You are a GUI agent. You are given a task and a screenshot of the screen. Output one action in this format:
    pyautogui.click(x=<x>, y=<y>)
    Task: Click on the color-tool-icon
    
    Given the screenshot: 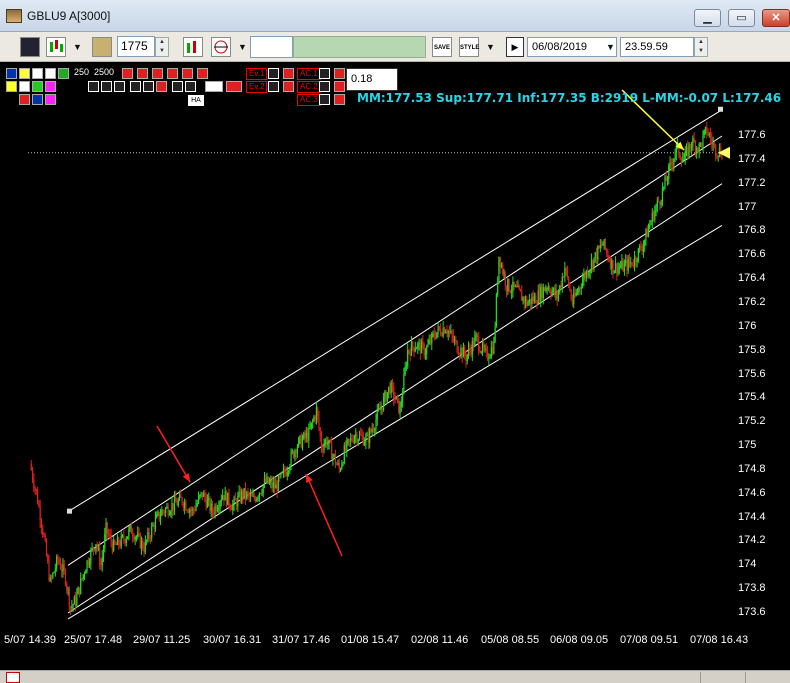 What is the action you would take?
    pyautogui.click(x=63, y=73)
    